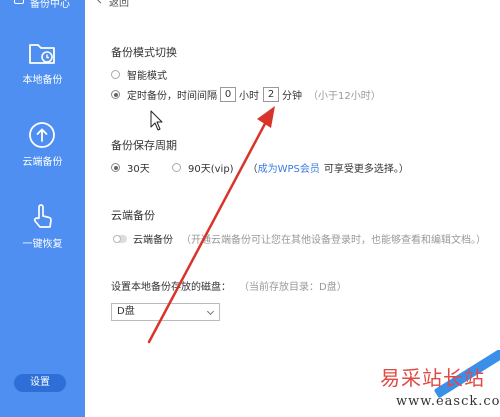  Describe the element at coordinates (252, 169) in the screenshot. I see `retention-note-open: （` at that location.